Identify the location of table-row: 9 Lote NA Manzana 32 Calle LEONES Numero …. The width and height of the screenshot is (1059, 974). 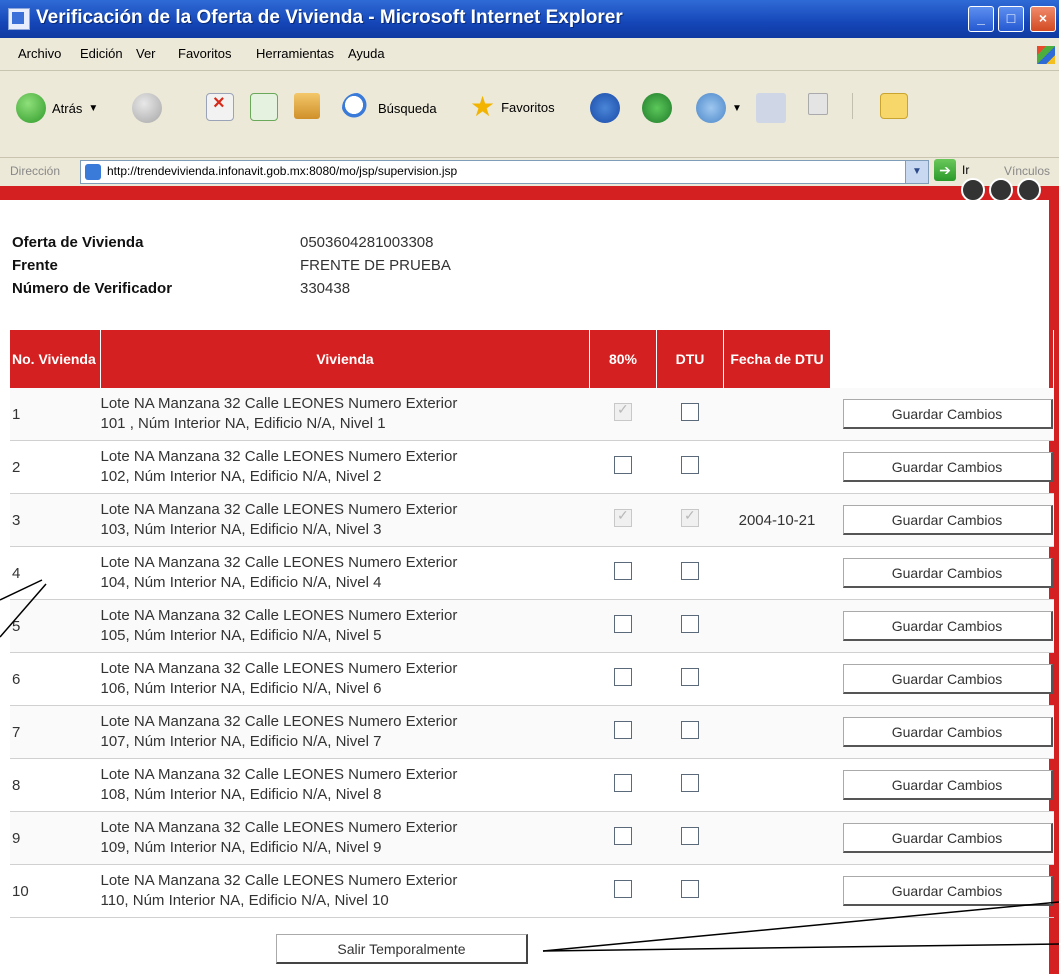
(532, 838).